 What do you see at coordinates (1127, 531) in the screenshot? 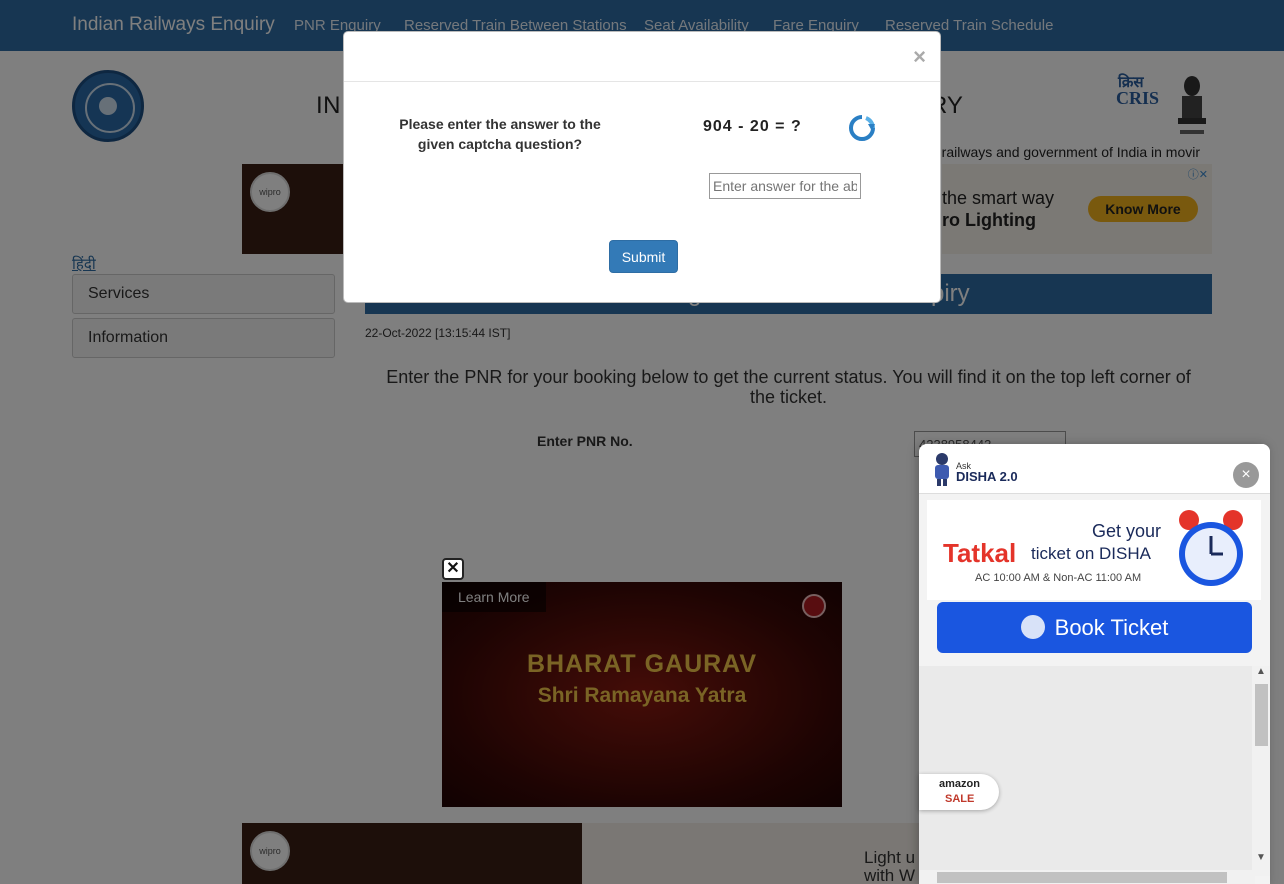
I see `promo-get-your: Get your` at bounding box center [1127, 531].